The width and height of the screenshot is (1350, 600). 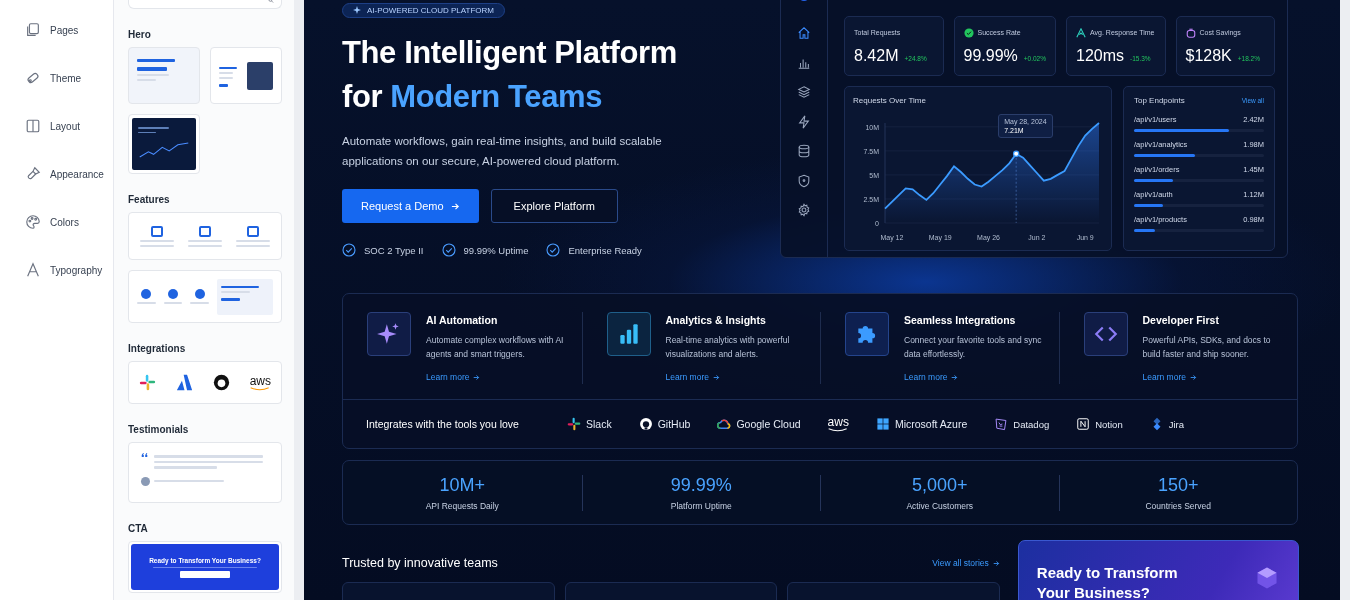 What do you see at coordinates (1178, 485) in the screenshot?
I see `metric-value: 150+` at bounding box center [1178, 485].